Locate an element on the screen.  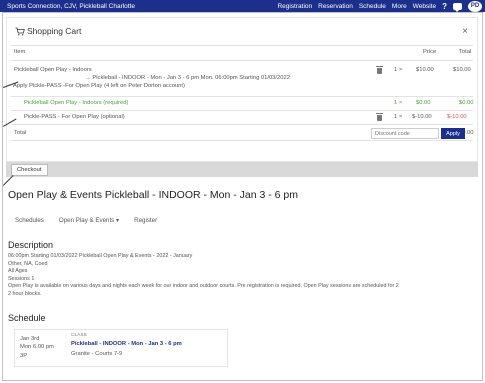
tab-schedules: Schedules is located at coordinates (29, 220).